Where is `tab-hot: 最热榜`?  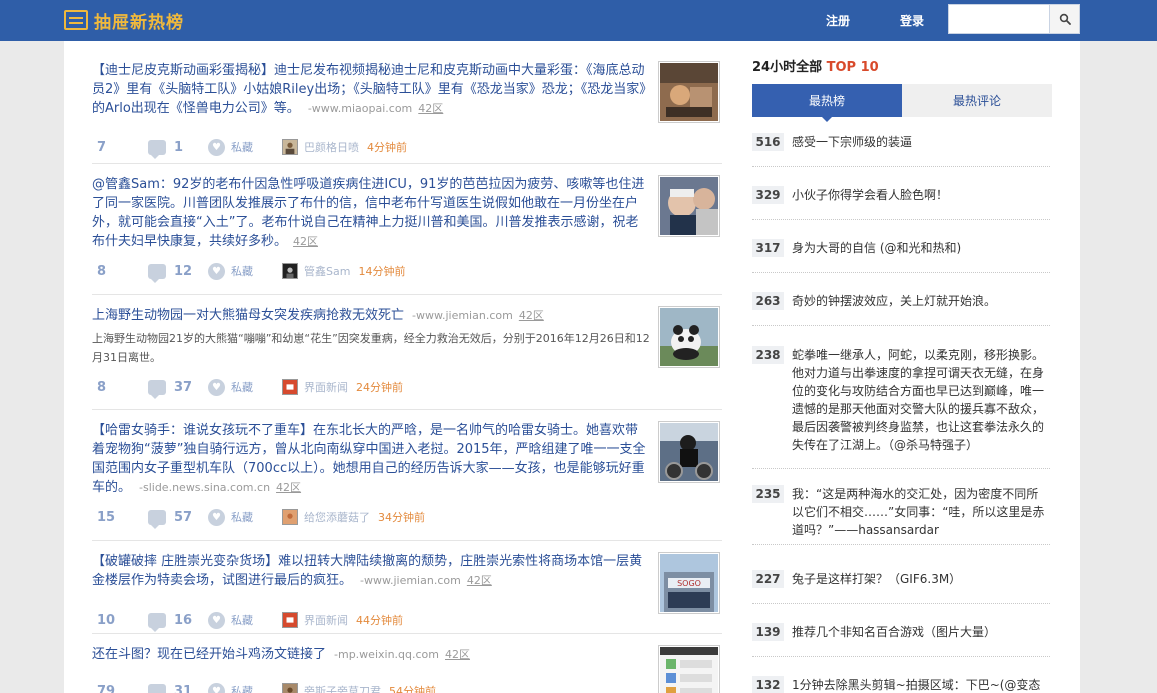 tab-hot: 最热榜 is located at coordinates (827, 103).